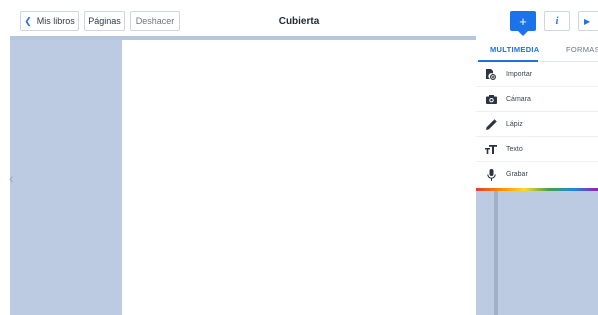 Image resolution: width=598 pixels, height=315 pixels. I want to click on pages-button-label: Páginas, so click(104, 21).